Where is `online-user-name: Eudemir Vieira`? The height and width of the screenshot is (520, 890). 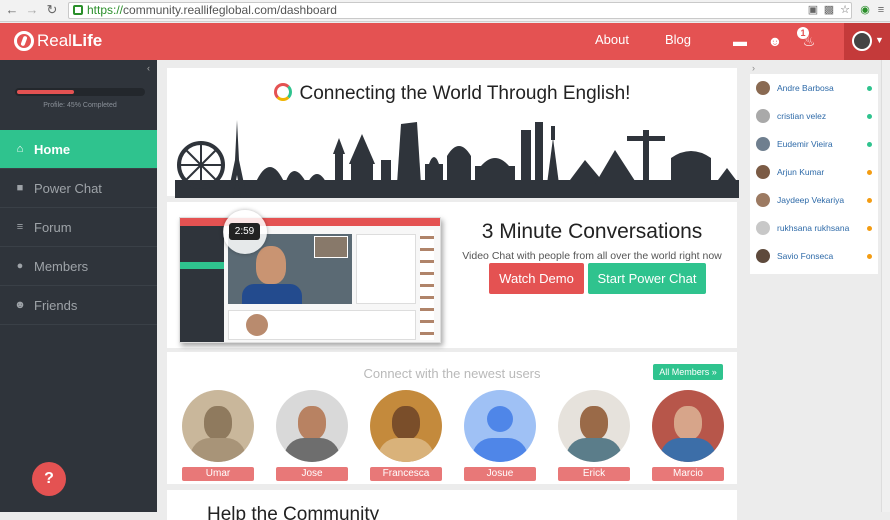 online-user-name: Eudemir Vieira is located at coordinates (805, 144).